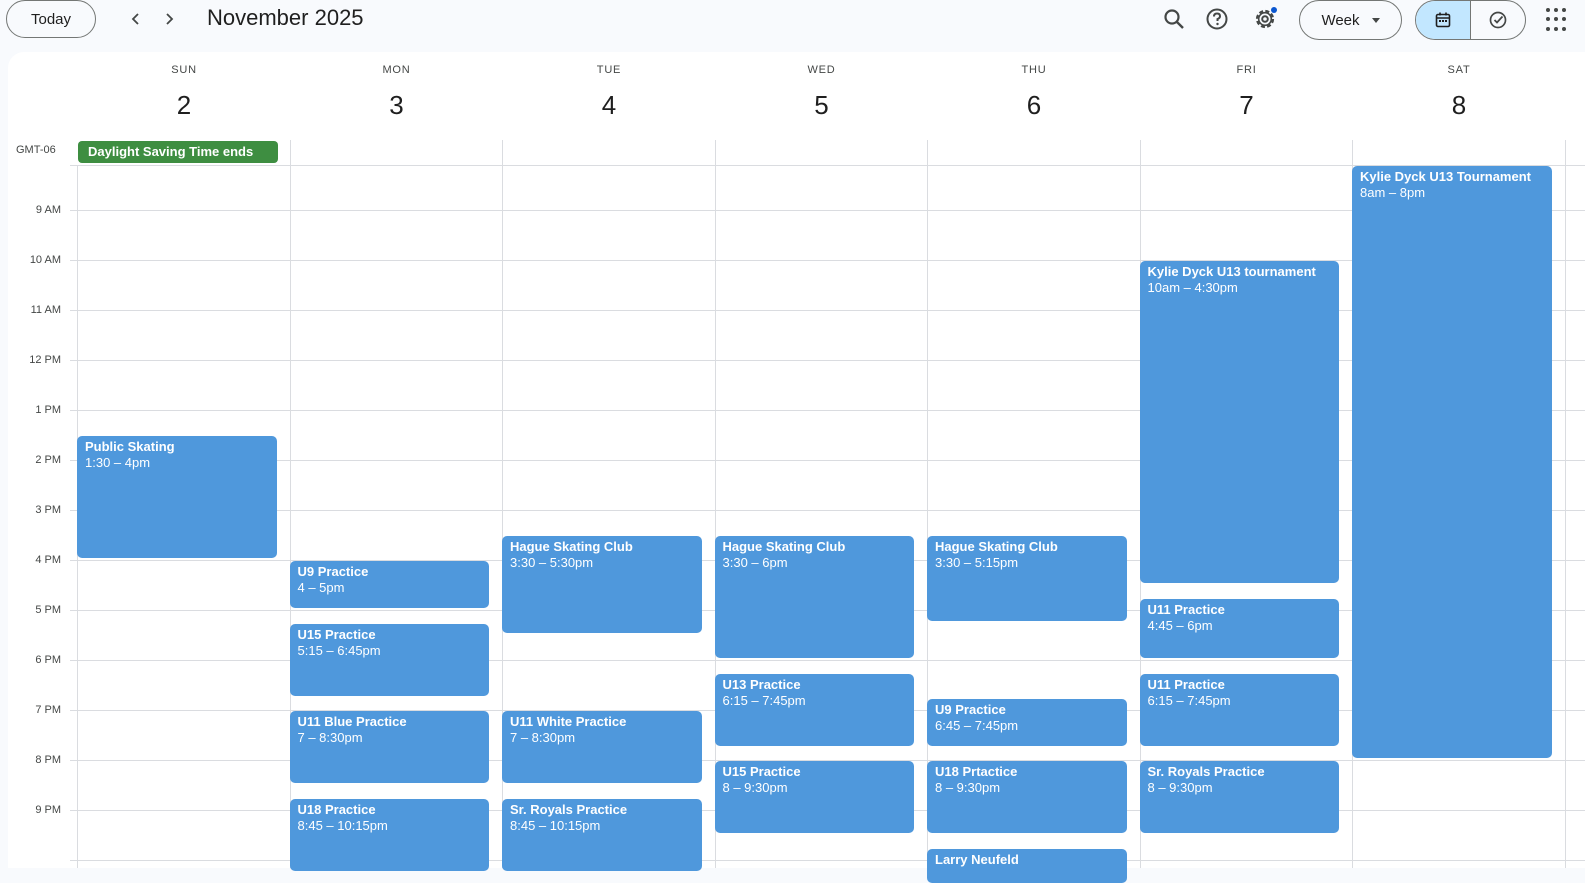 Image resolution: width=1585 pixels, height=883 pixels. Describe the element at coordinates (397, 105) in the screenshot. I see `day-number: 3` at that location.